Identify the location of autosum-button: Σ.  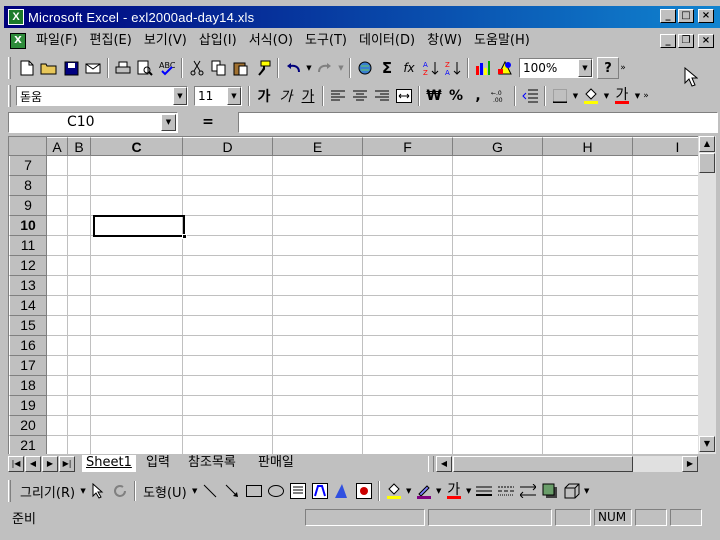
(387, 68).